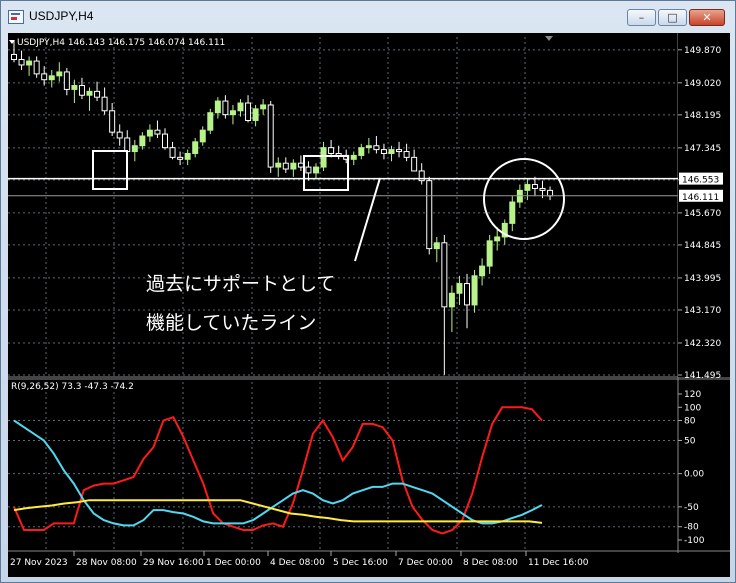  I want to click on indicator-tick-label: -80, so click(691, 528).